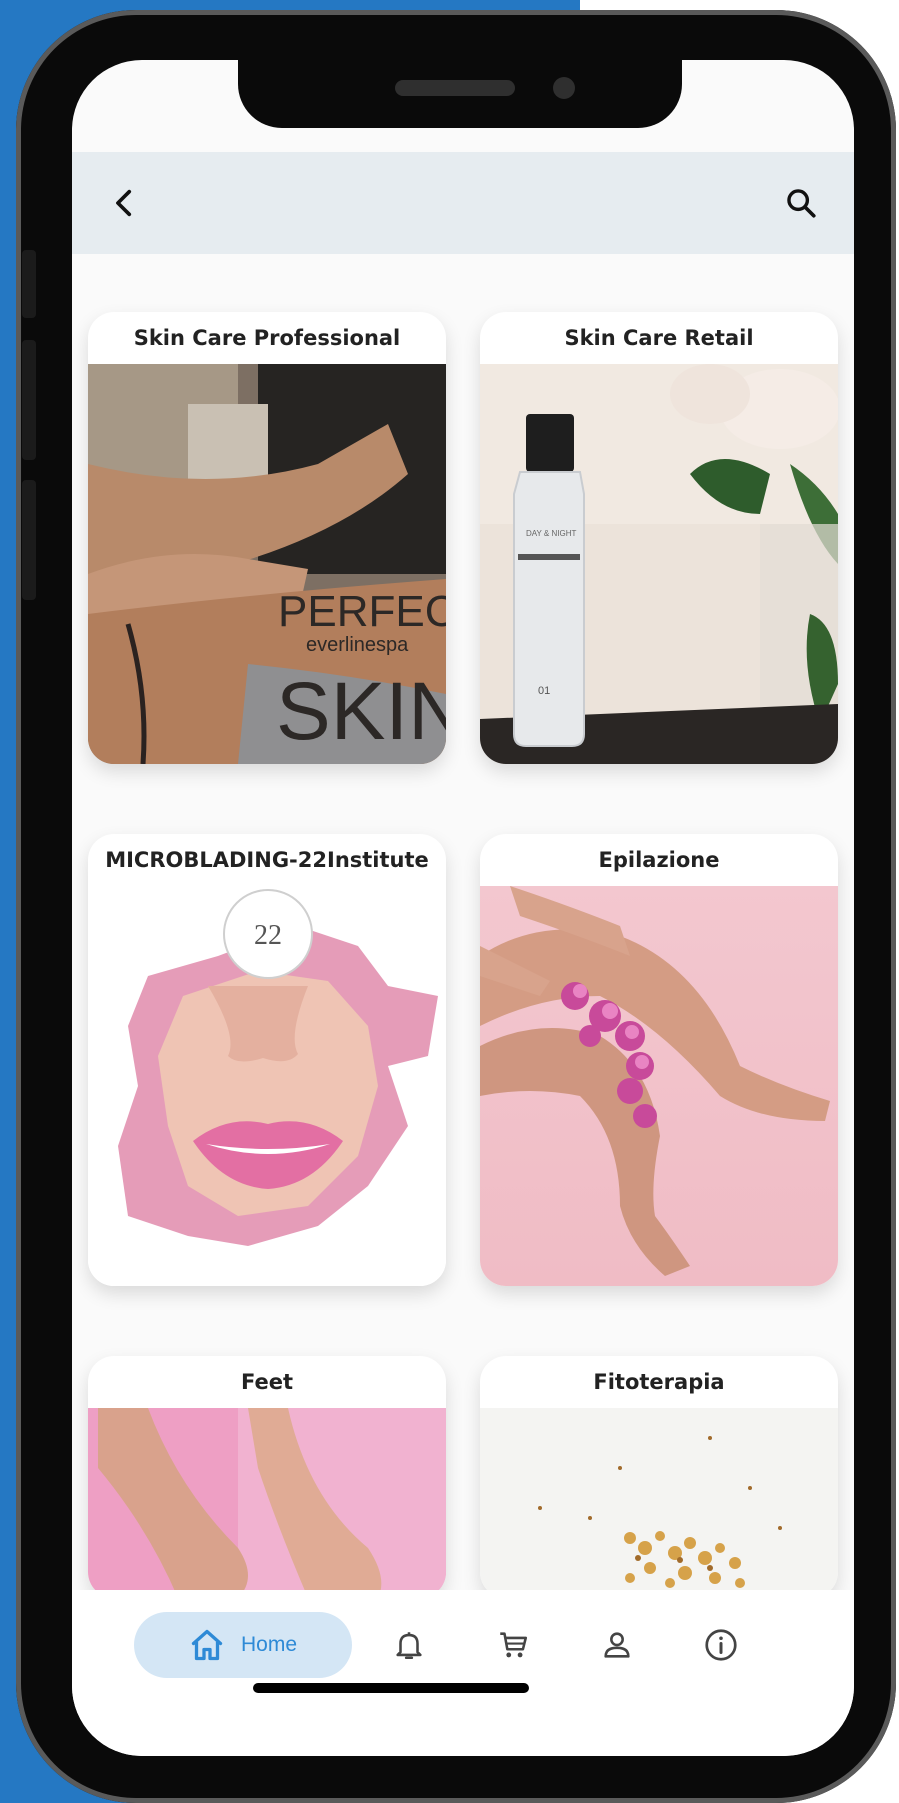 The image size is (899, 1803). I want to click on category-card-feet: Feet, so click(267, 1477).